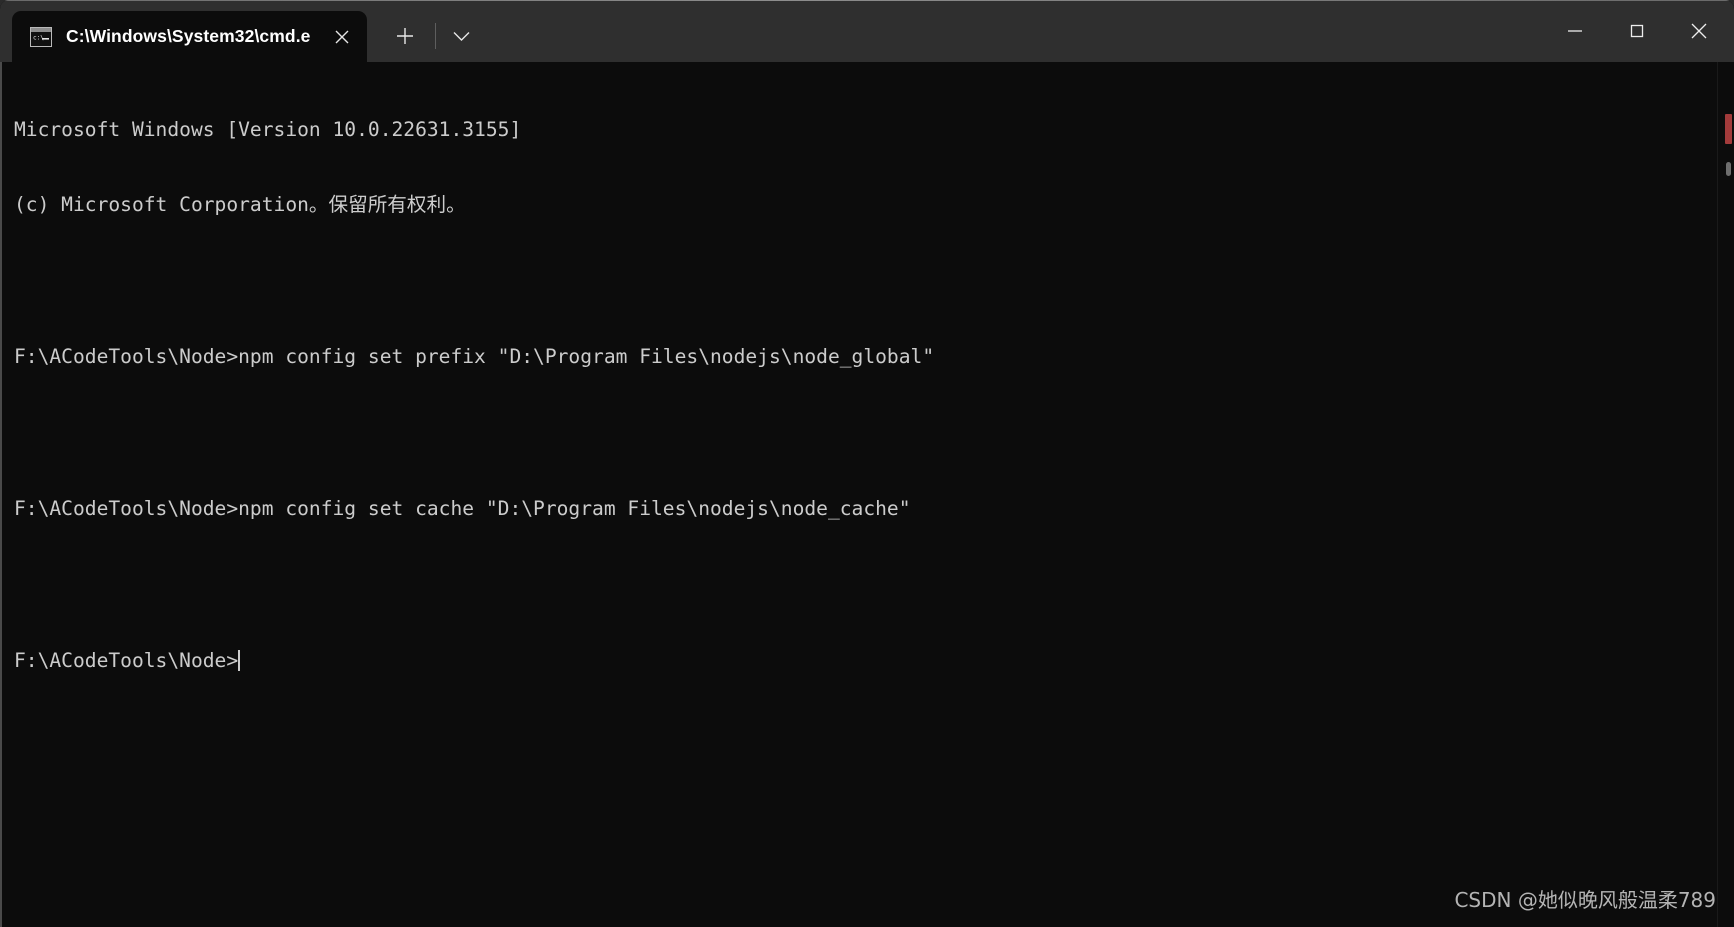  I want to click on tab-close-icon, so click(342, 37).